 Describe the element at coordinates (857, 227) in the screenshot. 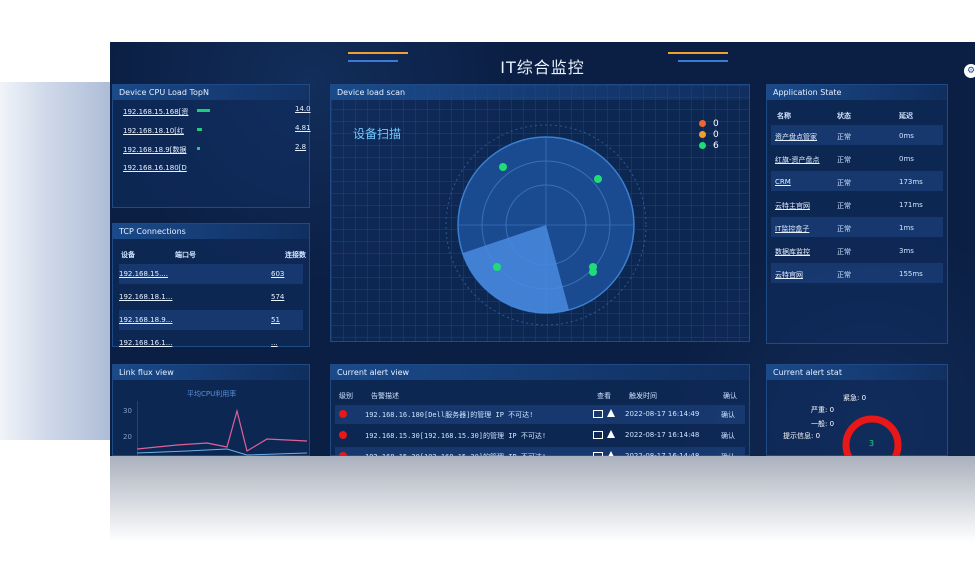

I see `app-row: IT监控盒子 正常 1ms` at that location.